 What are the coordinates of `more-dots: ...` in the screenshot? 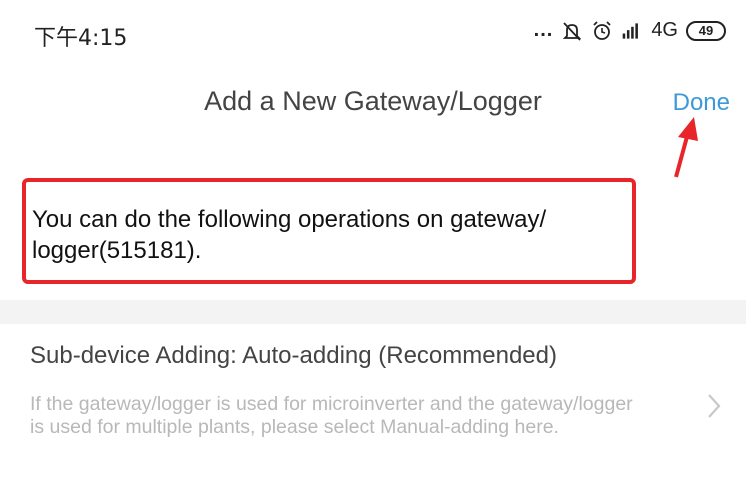 It's located at (543, 30).